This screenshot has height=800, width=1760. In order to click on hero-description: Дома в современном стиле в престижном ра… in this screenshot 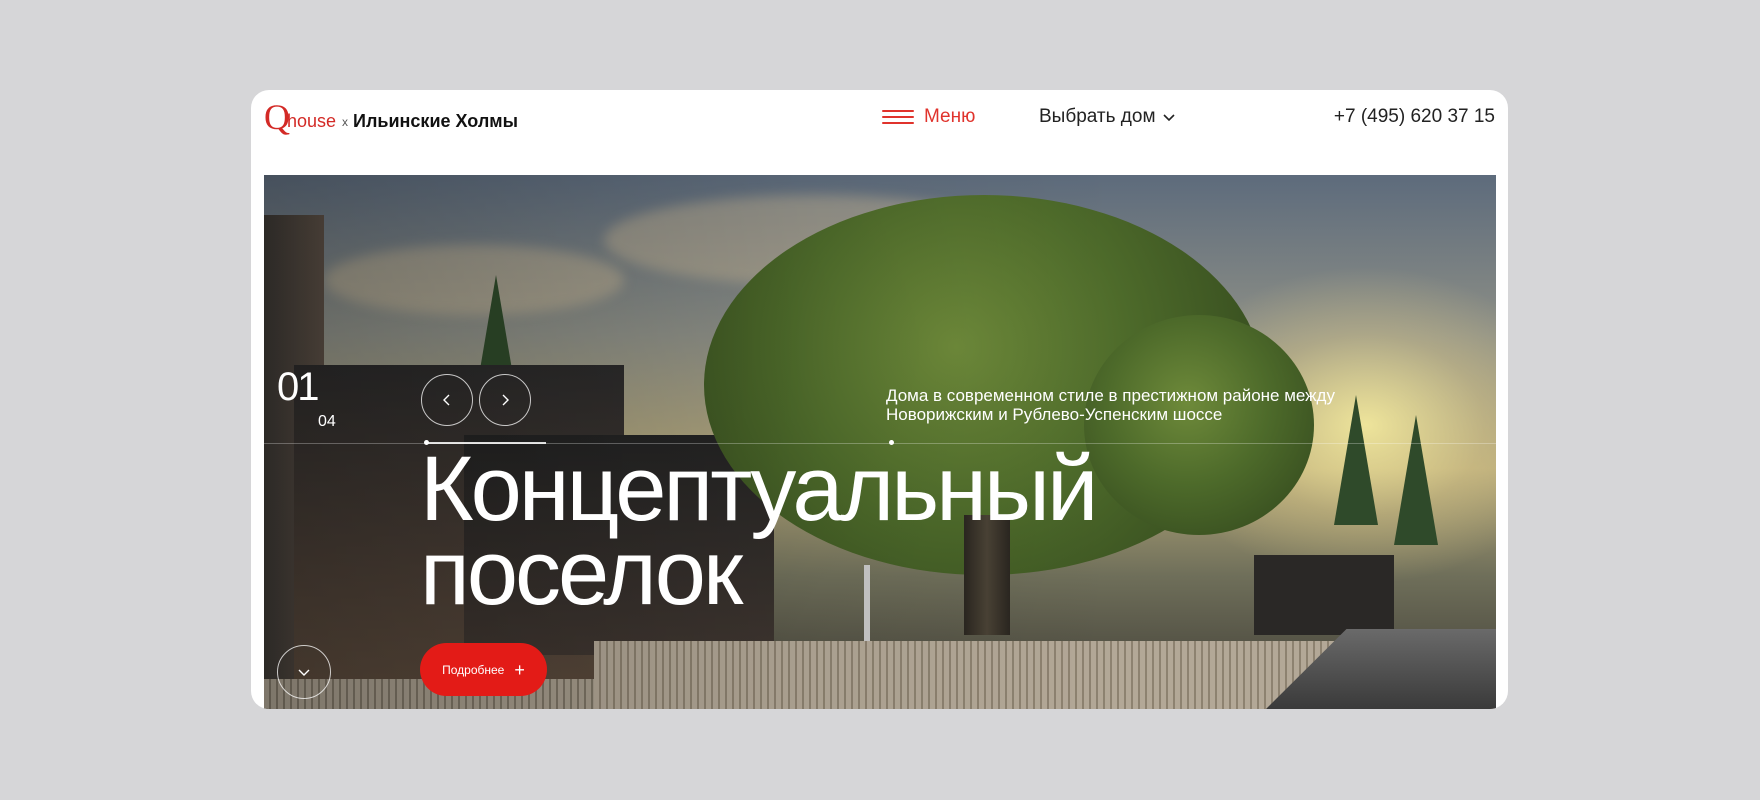, I will do `click(1110, 405)`.